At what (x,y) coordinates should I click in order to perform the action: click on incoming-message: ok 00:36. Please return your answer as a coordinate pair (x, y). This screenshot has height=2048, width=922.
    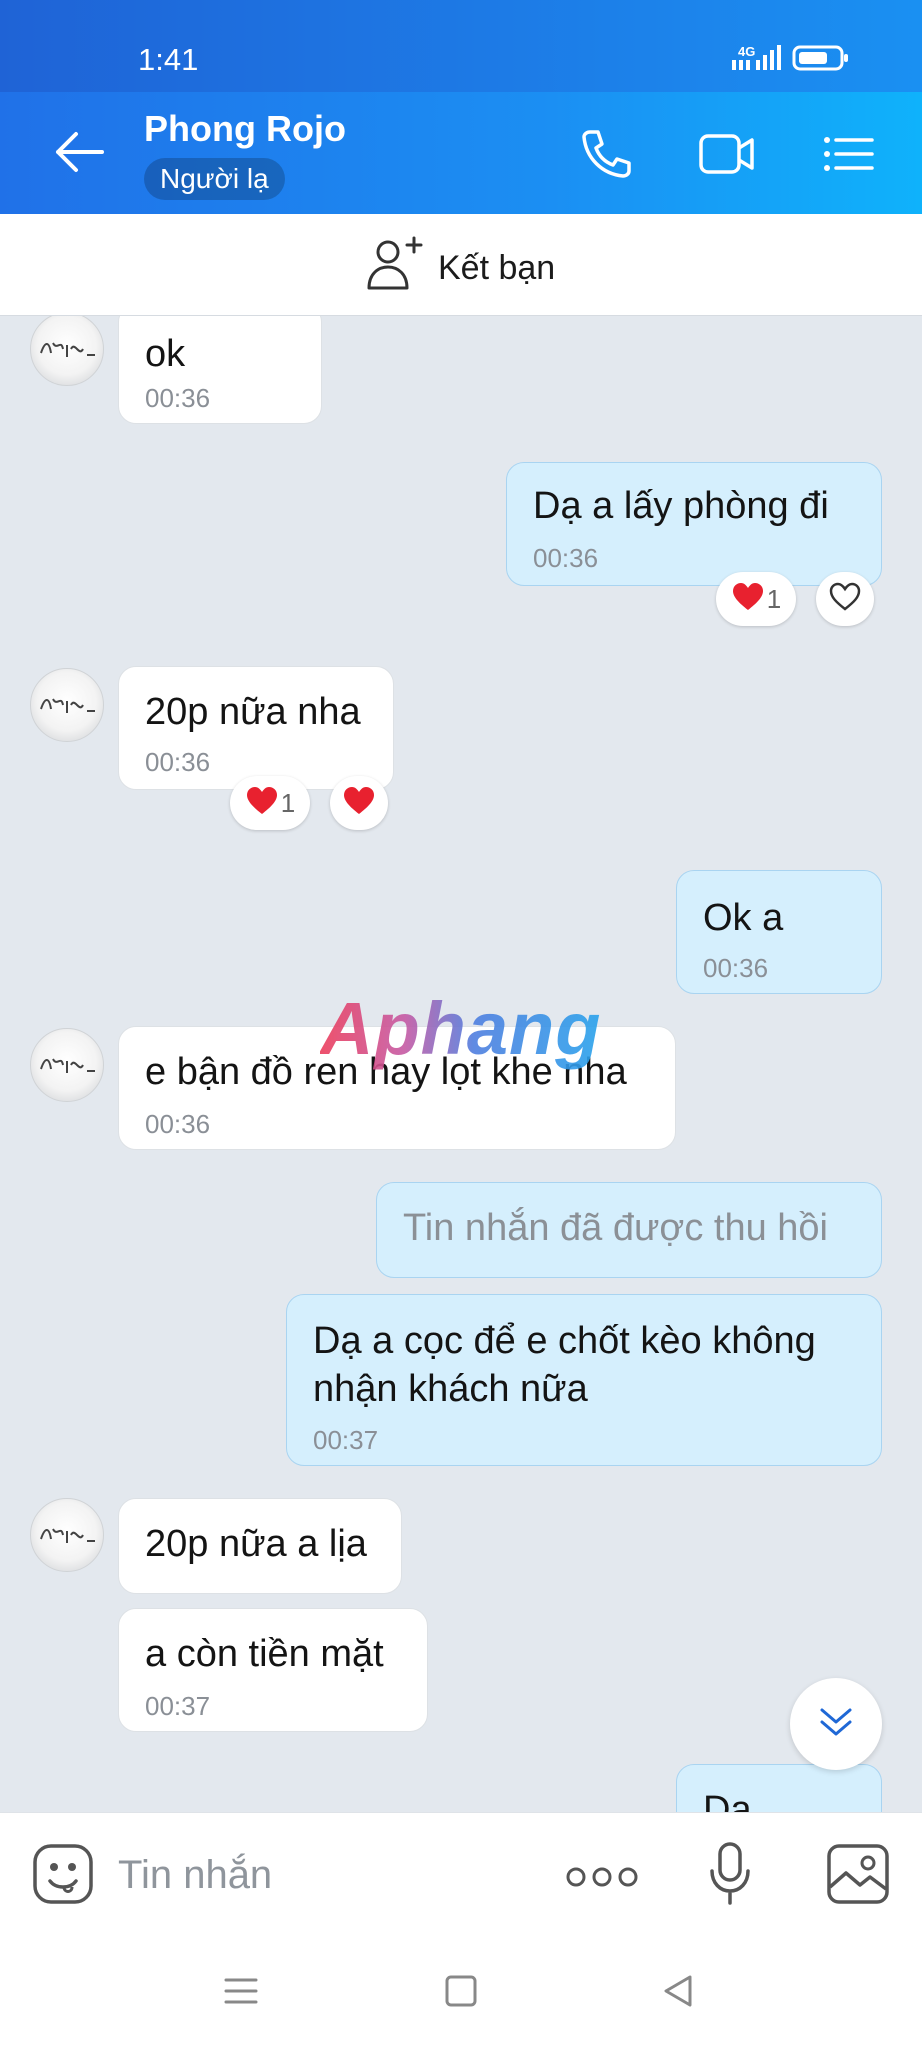
    Looking at the image, I should click on (220, 370).